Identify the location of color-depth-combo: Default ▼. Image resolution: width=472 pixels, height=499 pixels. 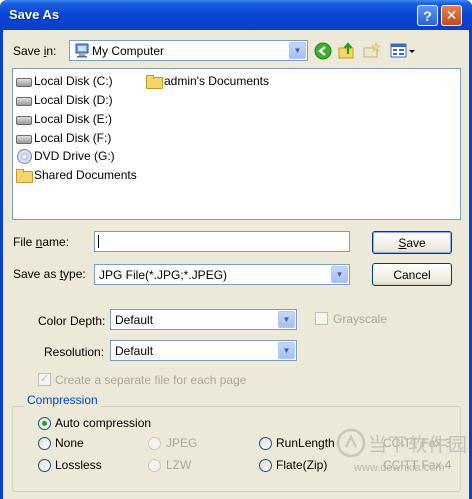
(203, 319).